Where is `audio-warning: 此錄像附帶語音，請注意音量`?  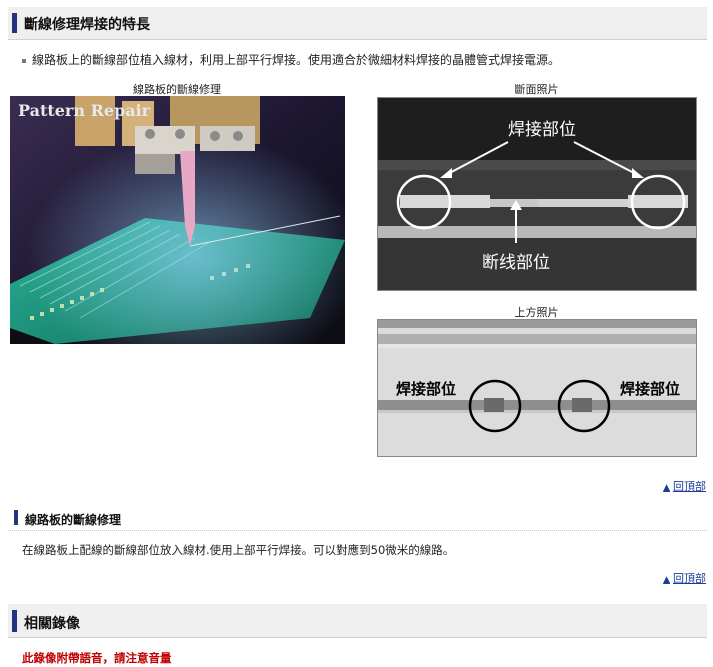 audio-warning: 此錄像附帶語音，請注意音量 is located at coordinates (97, 658).